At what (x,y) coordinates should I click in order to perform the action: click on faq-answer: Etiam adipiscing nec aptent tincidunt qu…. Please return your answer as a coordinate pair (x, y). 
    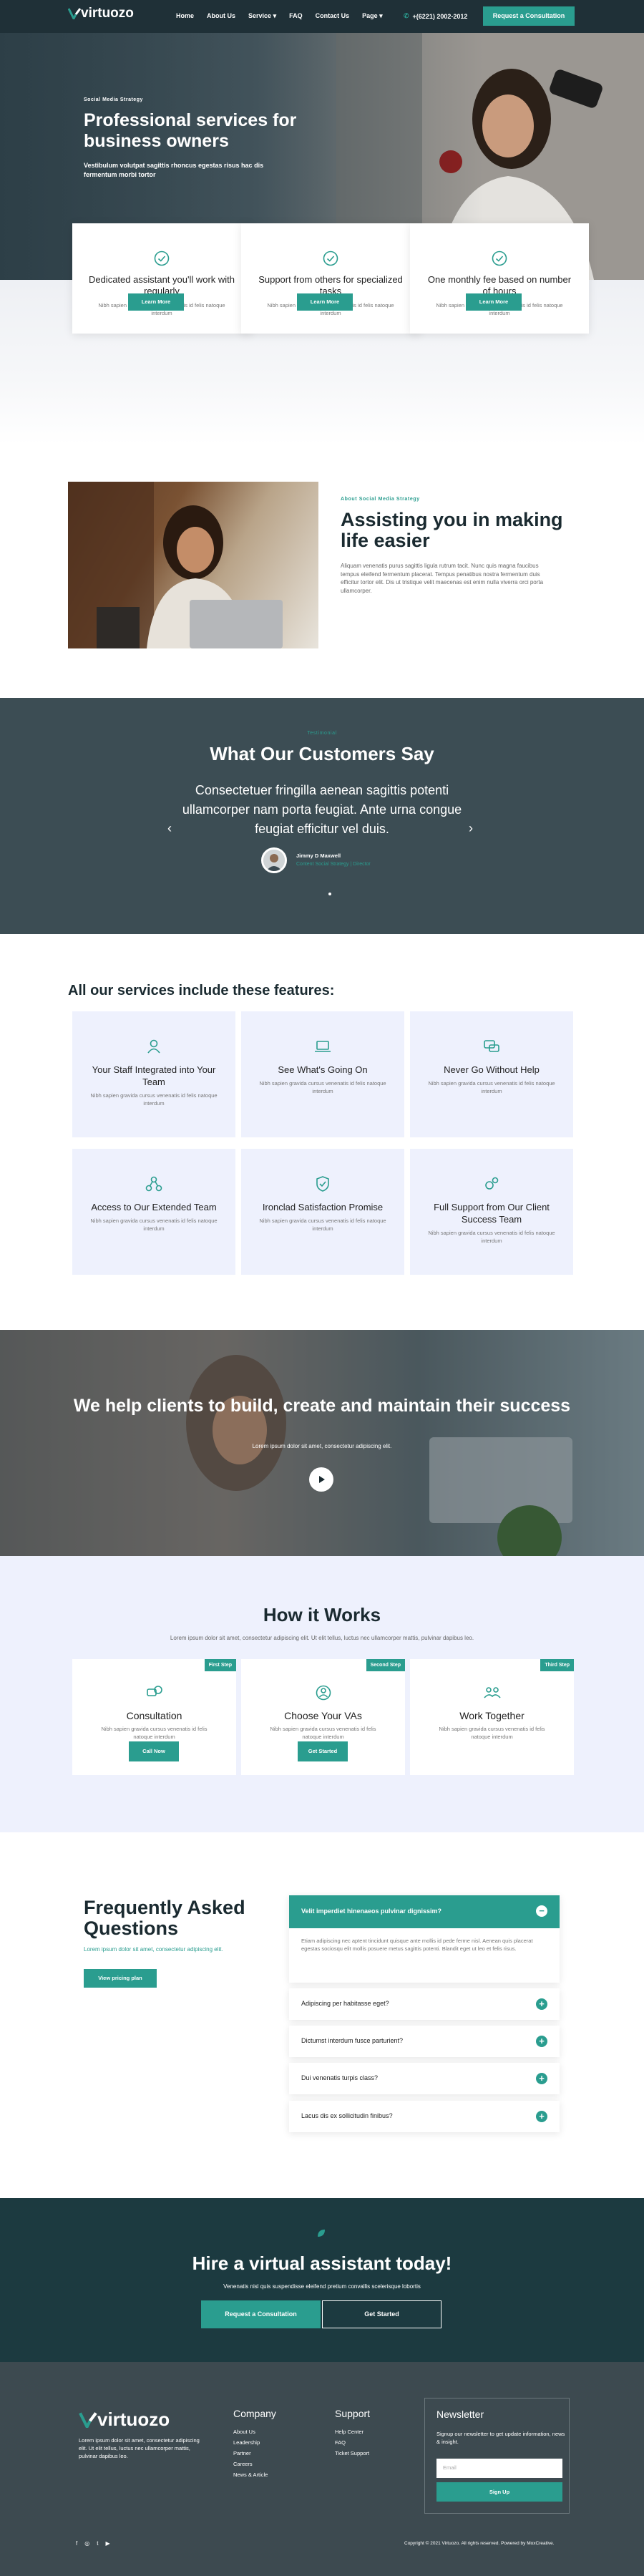
    Looking at the image, I should click on (417, 1945).